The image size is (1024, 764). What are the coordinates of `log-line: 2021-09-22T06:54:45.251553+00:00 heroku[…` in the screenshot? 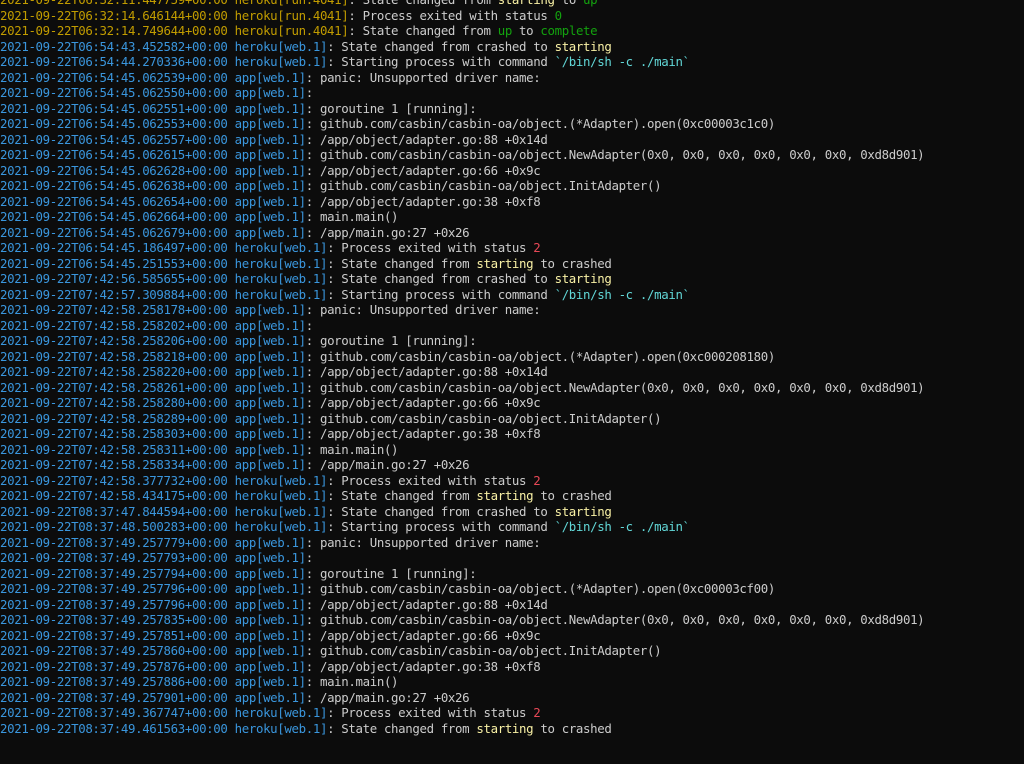 It's located at (512, 264).